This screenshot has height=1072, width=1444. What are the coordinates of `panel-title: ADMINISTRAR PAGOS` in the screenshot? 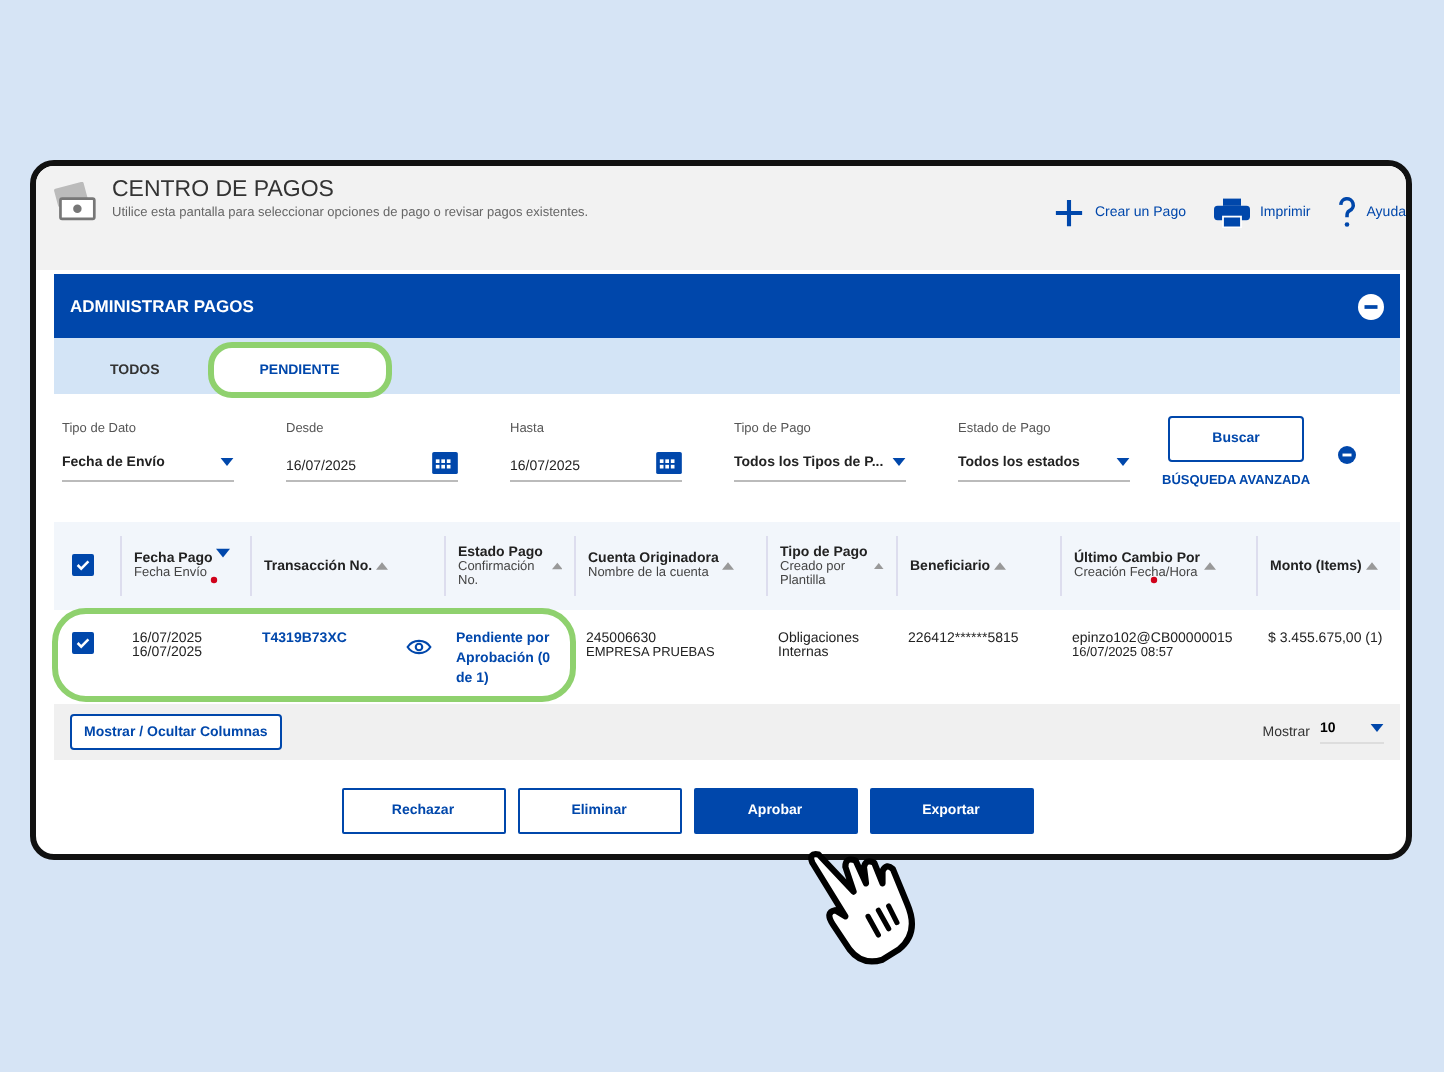 It's located at (162, 306).